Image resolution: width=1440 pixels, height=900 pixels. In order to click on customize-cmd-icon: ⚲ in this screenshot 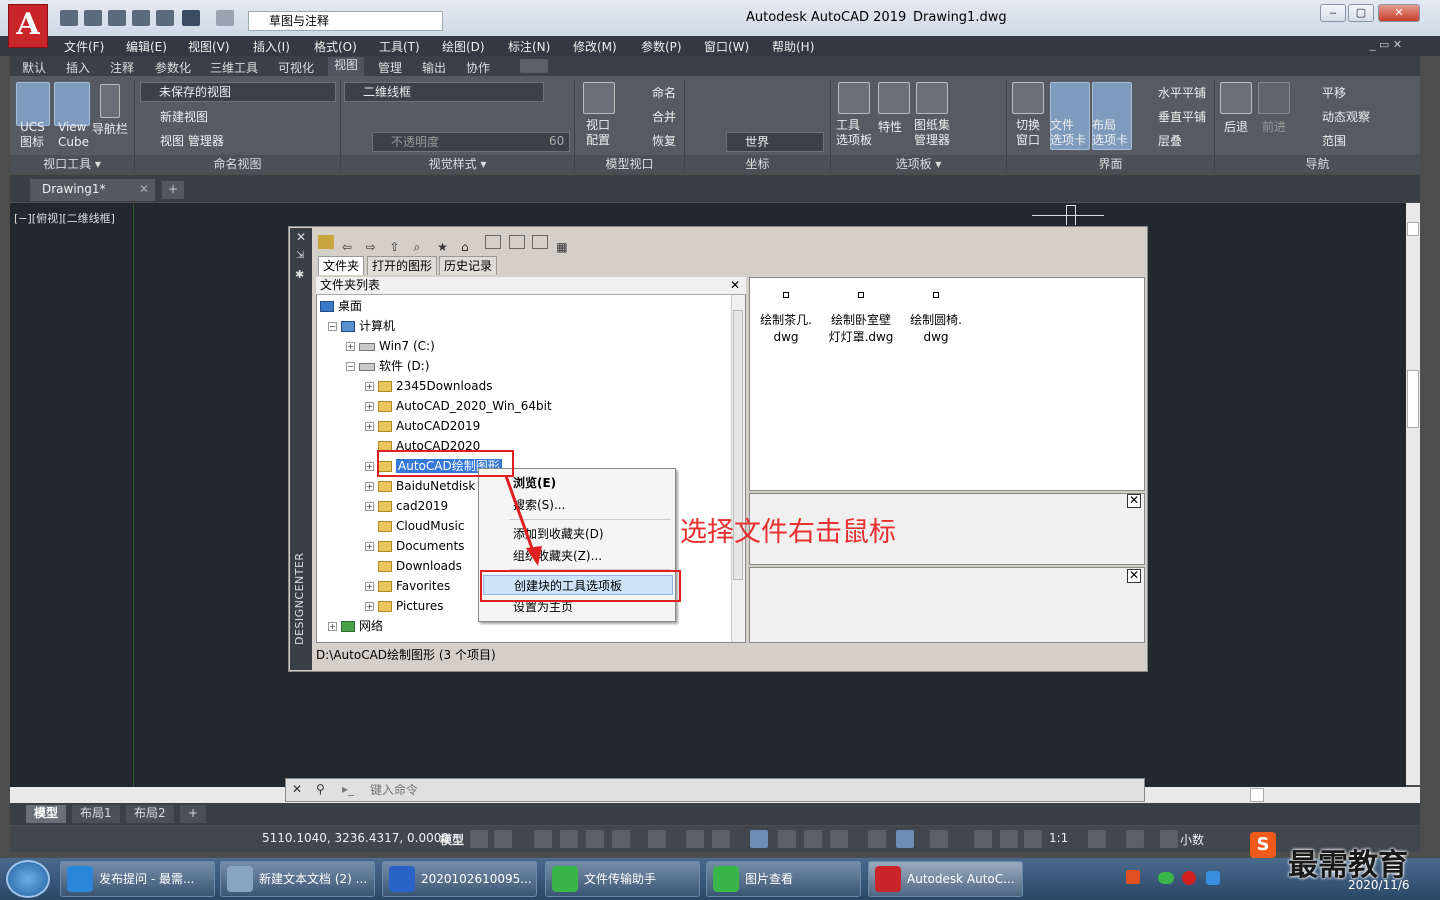, I will do `click(320, 789)`.